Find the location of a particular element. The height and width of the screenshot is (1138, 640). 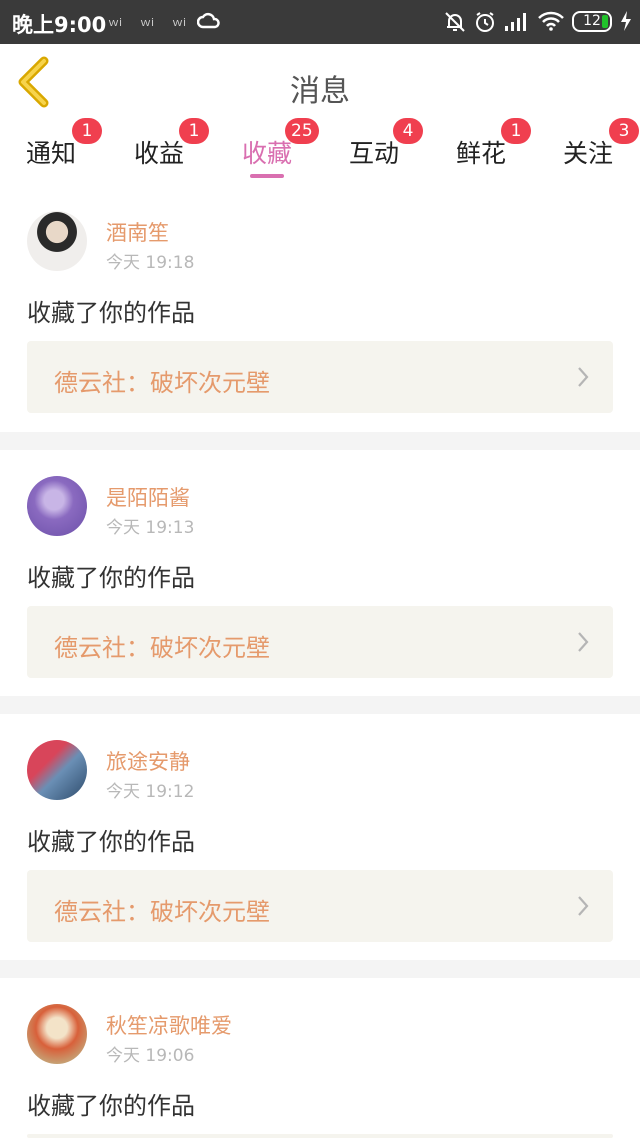

tab-label: 互动 is located at coordinates (374, 153).